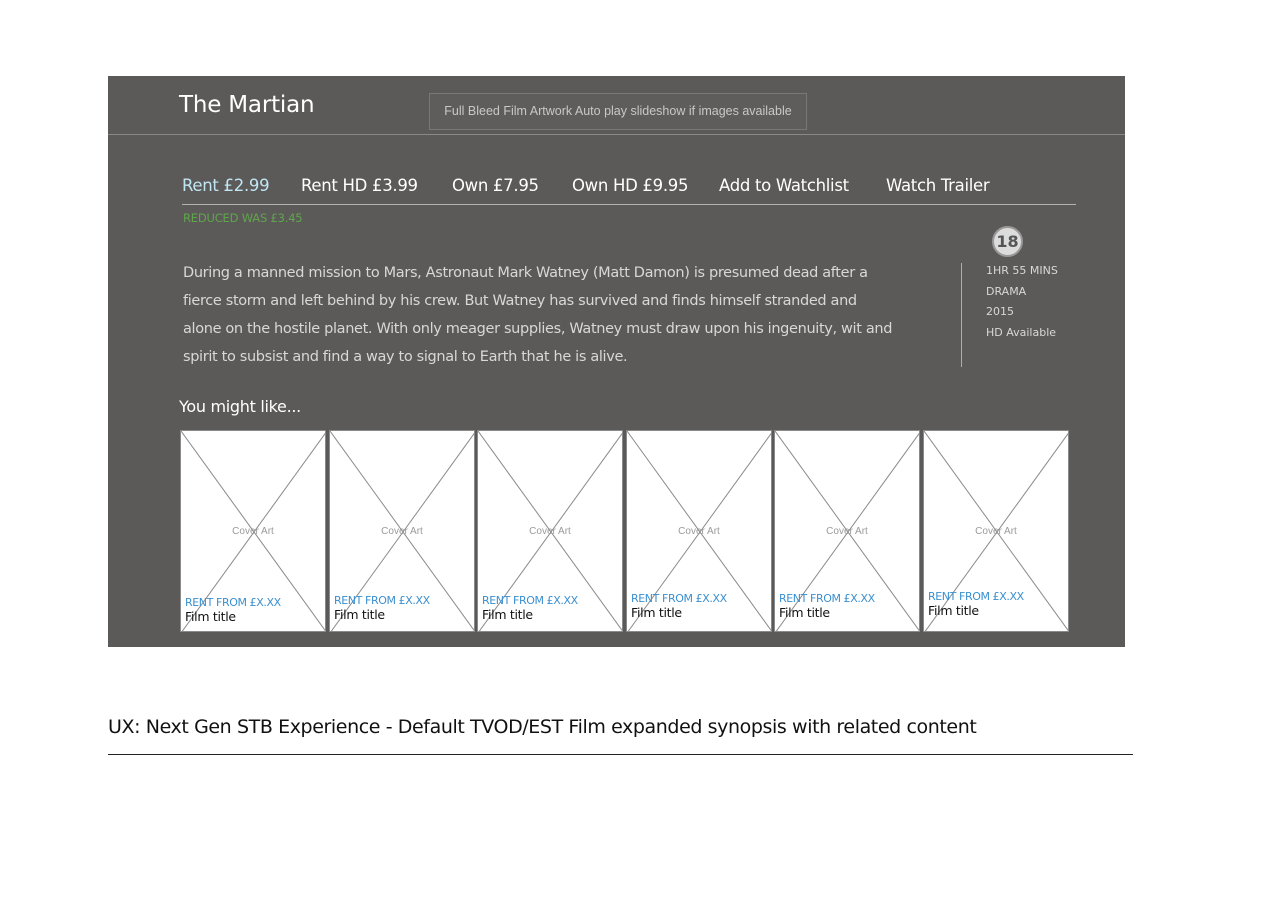 The width and height of the screenshot is (1280, 907). Describe the element at coordinates (1000, 312) in the screenshot. I see `release-year: 2015` at that location.